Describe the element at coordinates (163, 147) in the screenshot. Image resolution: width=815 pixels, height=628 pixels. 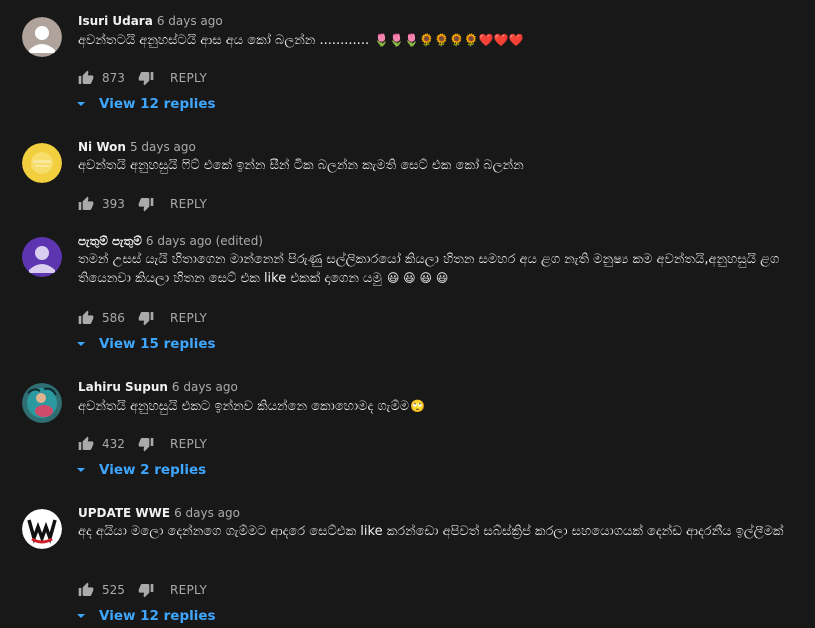
I see `comment-time: 5 days ago` at that location.